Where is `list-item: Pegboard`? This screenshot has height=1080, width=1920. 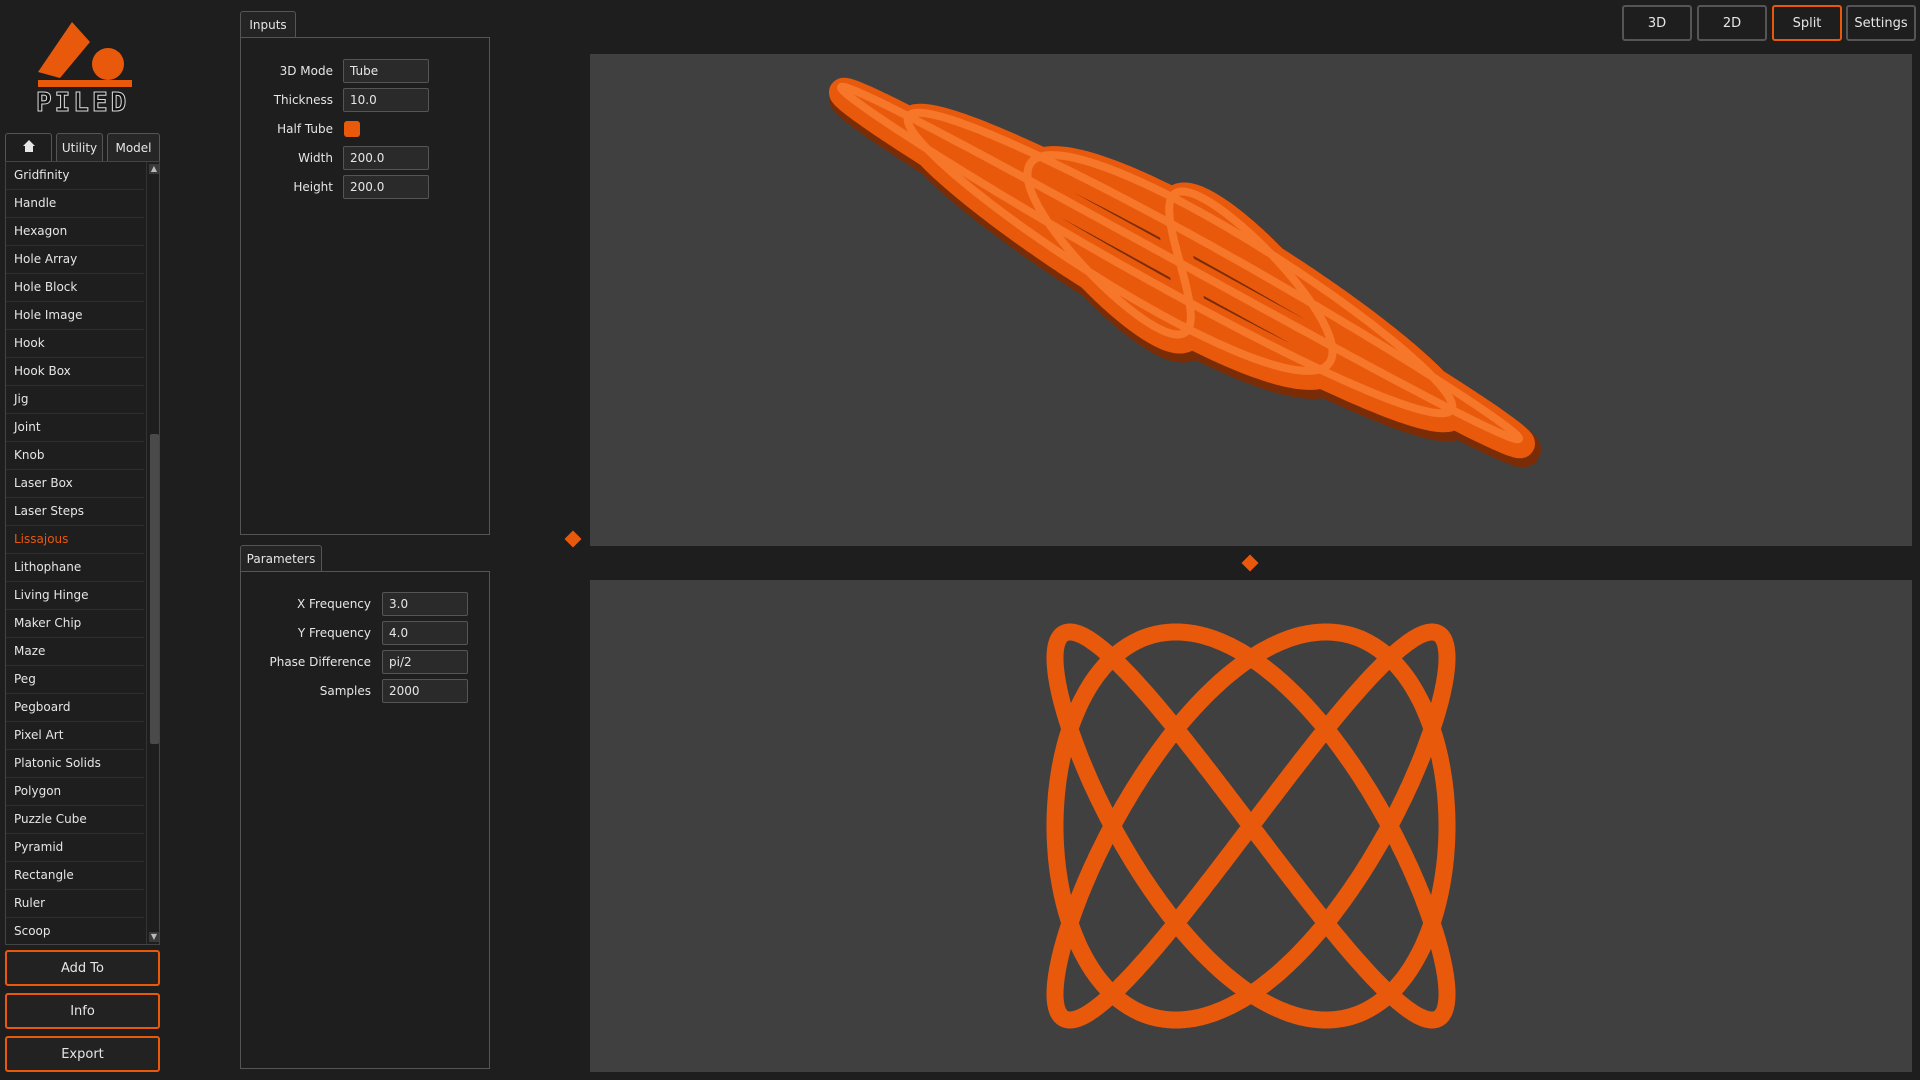
list-item: Pegboard is located at coordinates (75, 708).